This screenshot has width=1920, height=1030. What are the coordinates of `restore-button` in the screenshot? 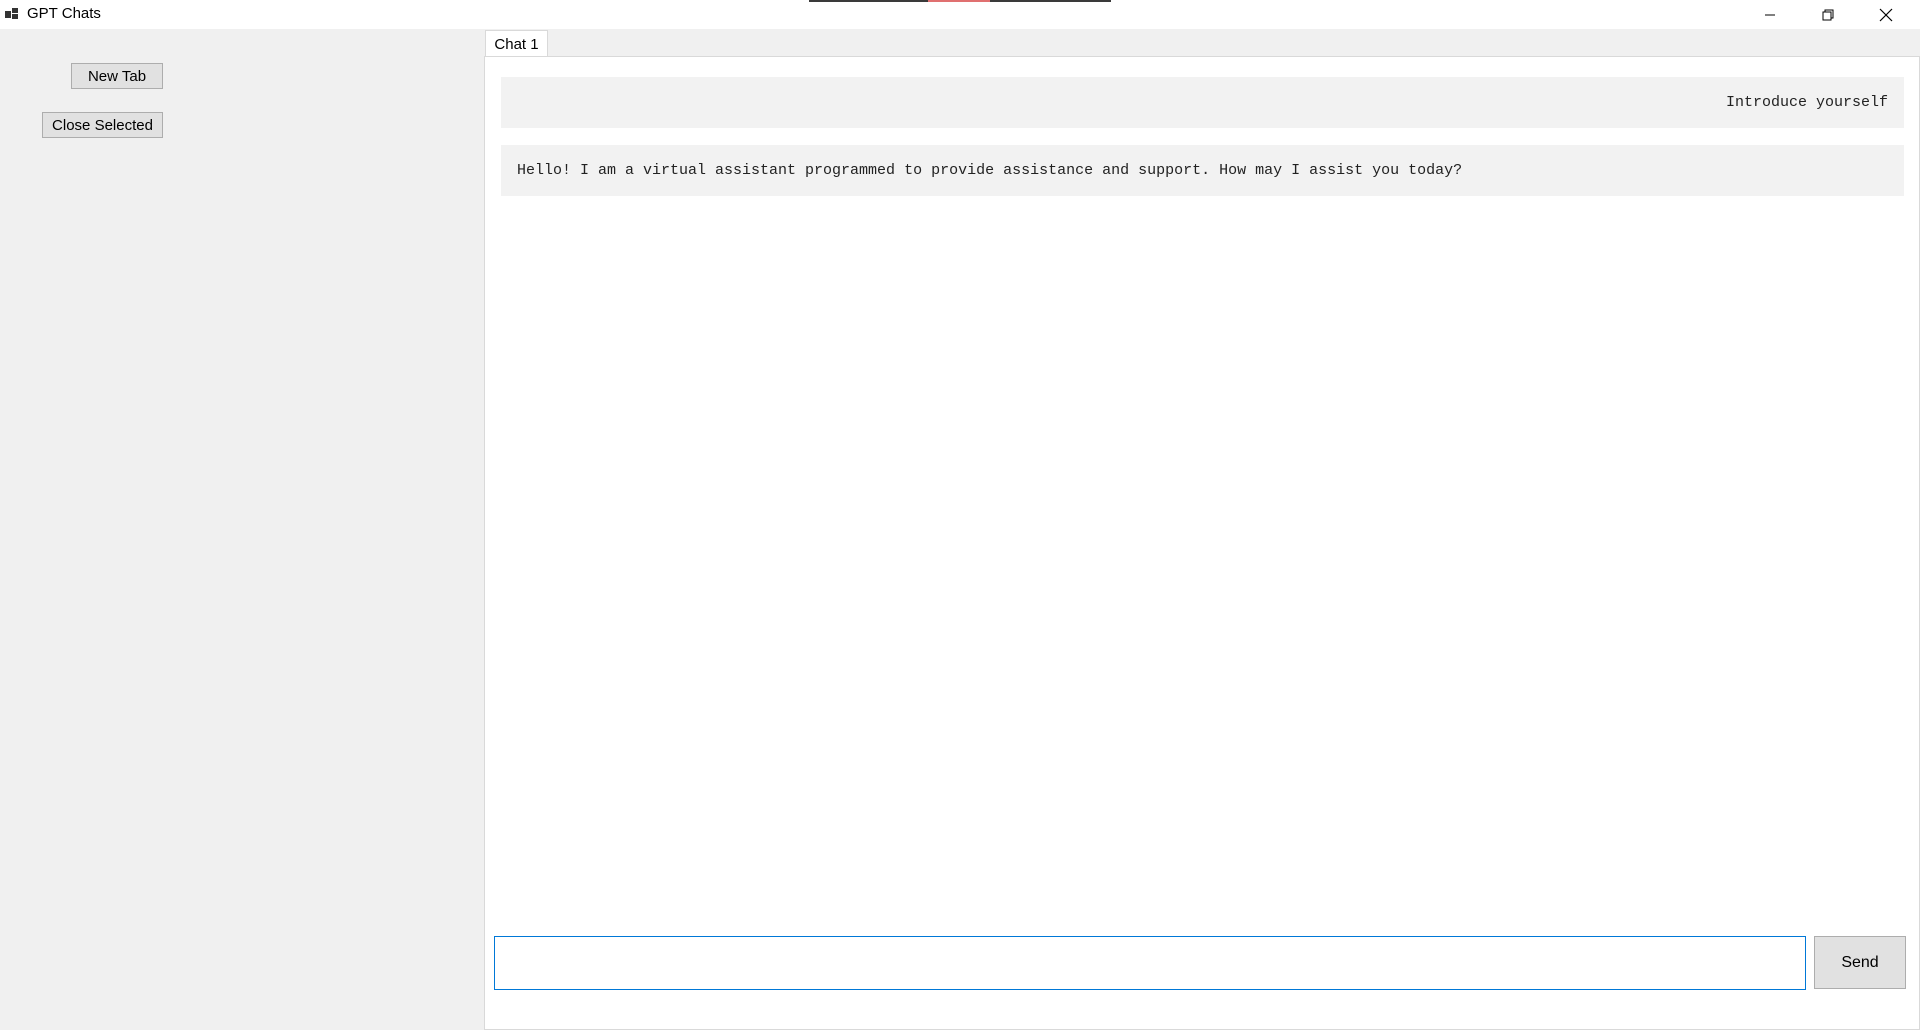 It's located at (1828, 14).